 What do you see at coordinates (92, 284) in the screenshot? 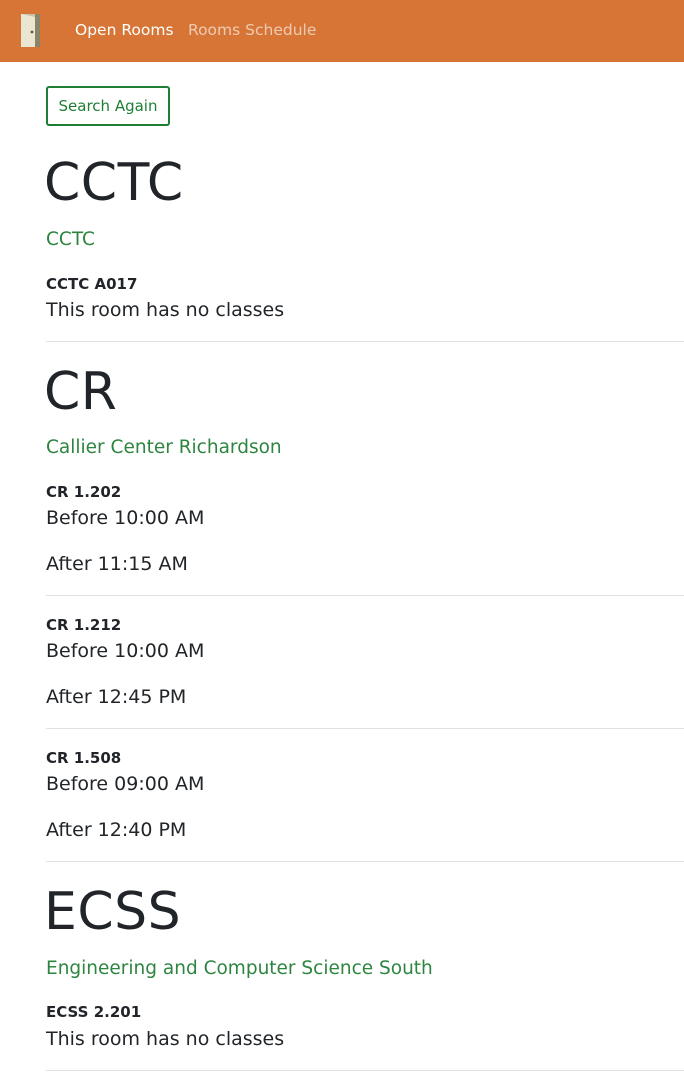
I see `room-id: CCTC A017` at bounding box center [92, 284].